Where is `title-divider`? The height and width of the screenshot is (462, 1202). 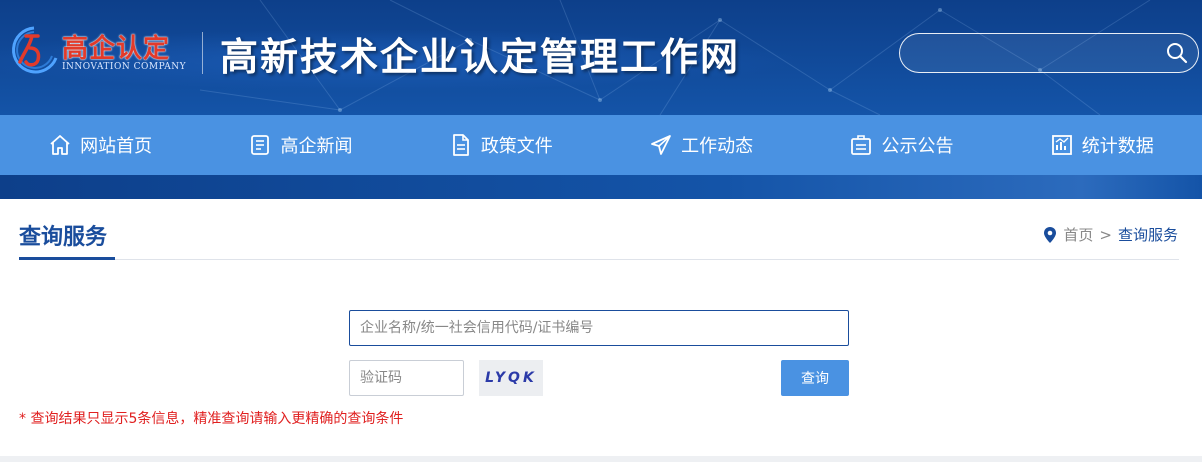 title-divider is located at coordinates (599, 259).